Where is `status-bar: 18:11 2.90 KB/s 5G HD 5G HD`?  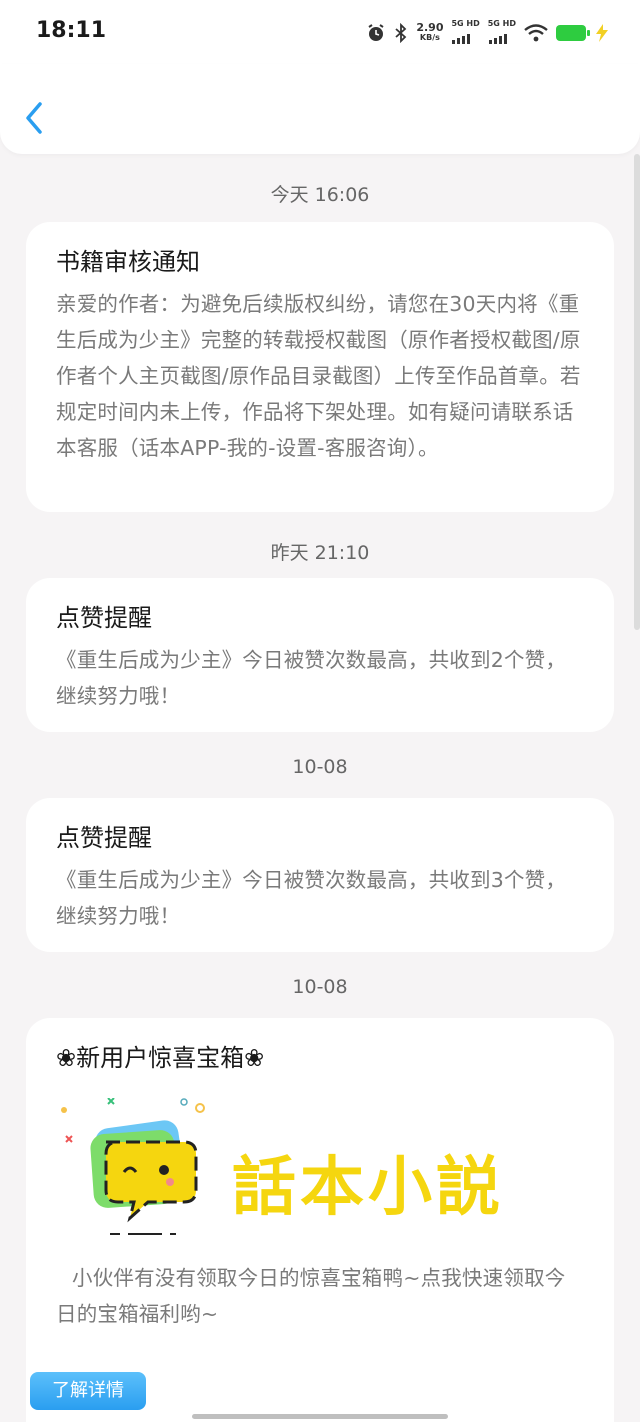
status-bar: 18:11 2.90 KB/s 5G HD 5G HD is located at coordinates (320, 32).